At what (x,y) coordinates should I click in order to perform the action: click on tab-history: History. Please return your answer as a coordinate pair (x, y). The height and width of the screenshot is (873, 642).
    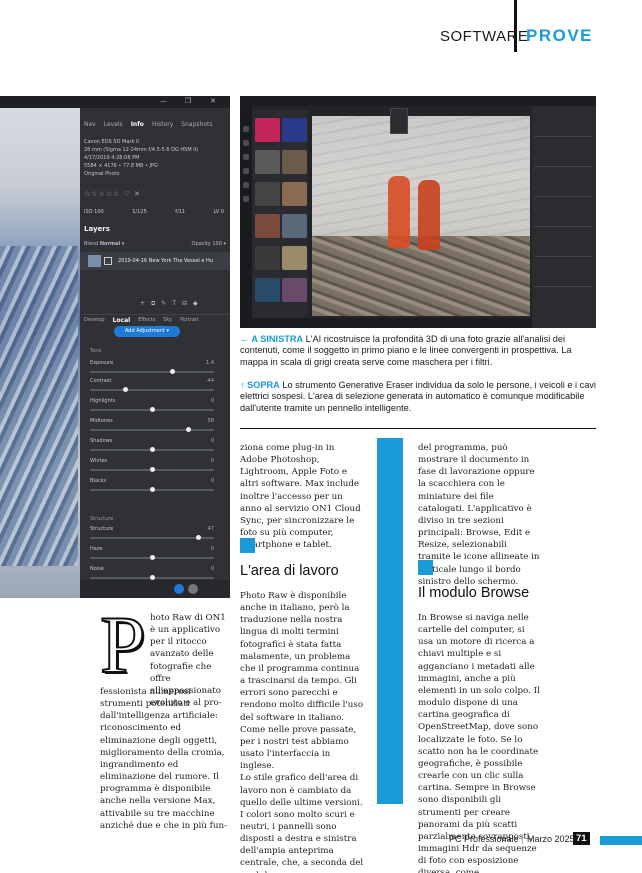
    Looking at the image, I should click on (162, 124).